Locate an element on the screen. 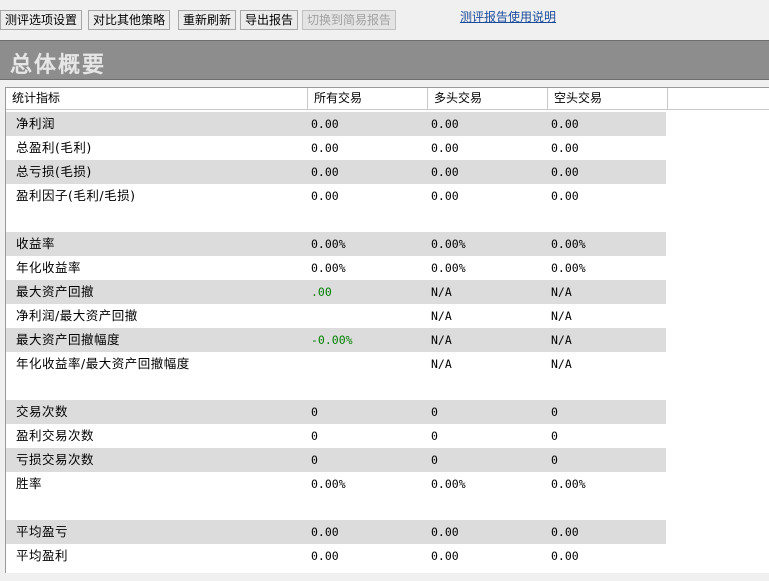 This screenshot has width=769, height=581. row-label: 收益率 is located at coordinates (36, 243).